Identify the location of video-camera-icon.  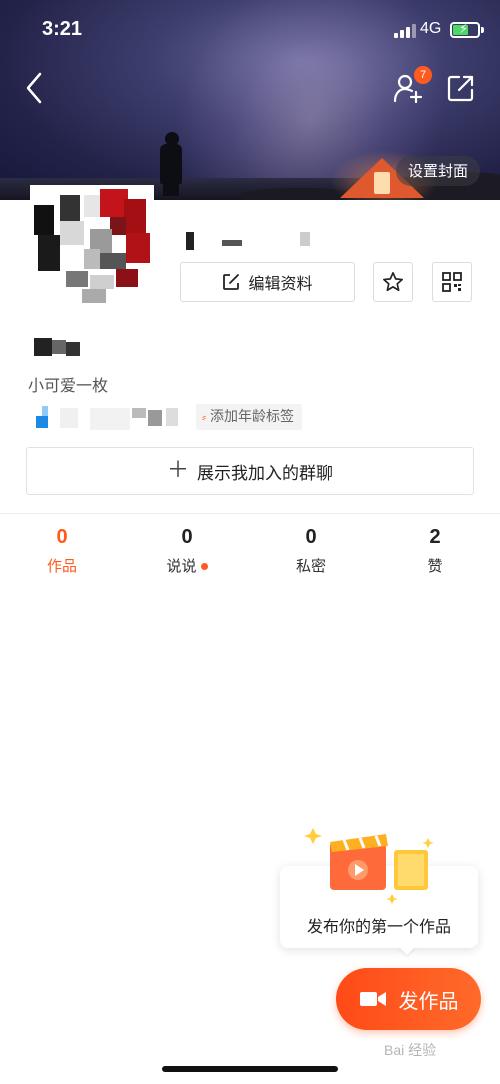
(372, 999).